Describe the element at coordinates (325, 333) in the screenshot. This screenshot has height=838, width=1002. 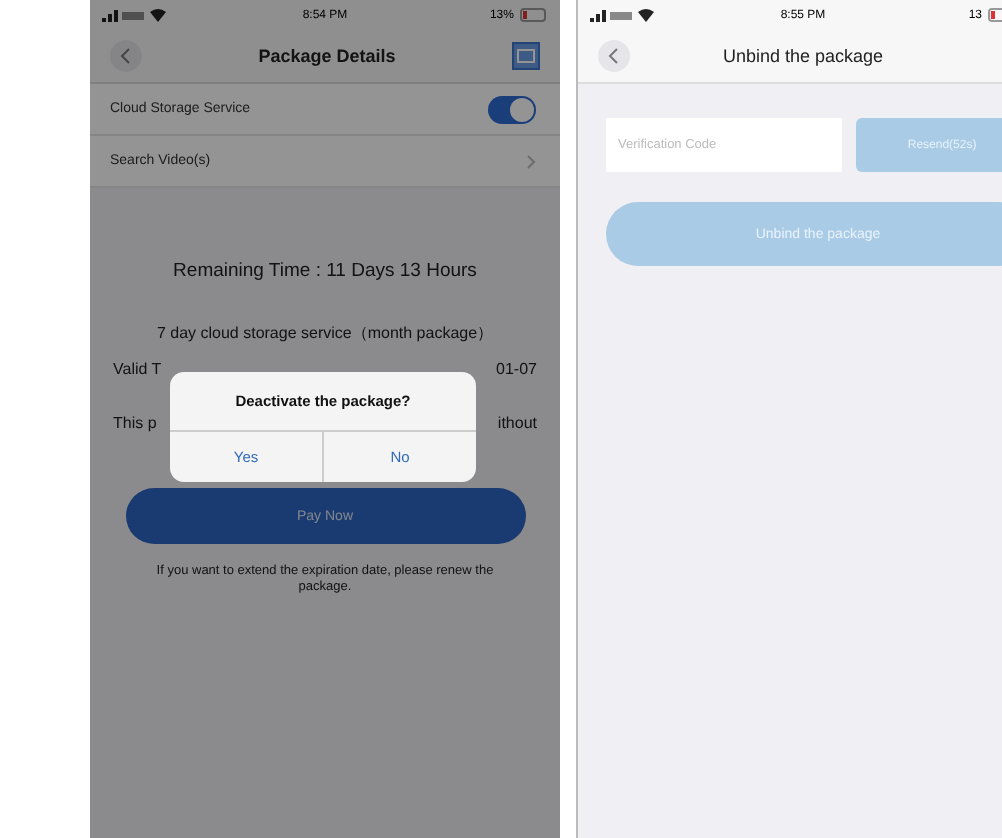
I see `package-name: 7 day cloud storage service（month package）` at that location.